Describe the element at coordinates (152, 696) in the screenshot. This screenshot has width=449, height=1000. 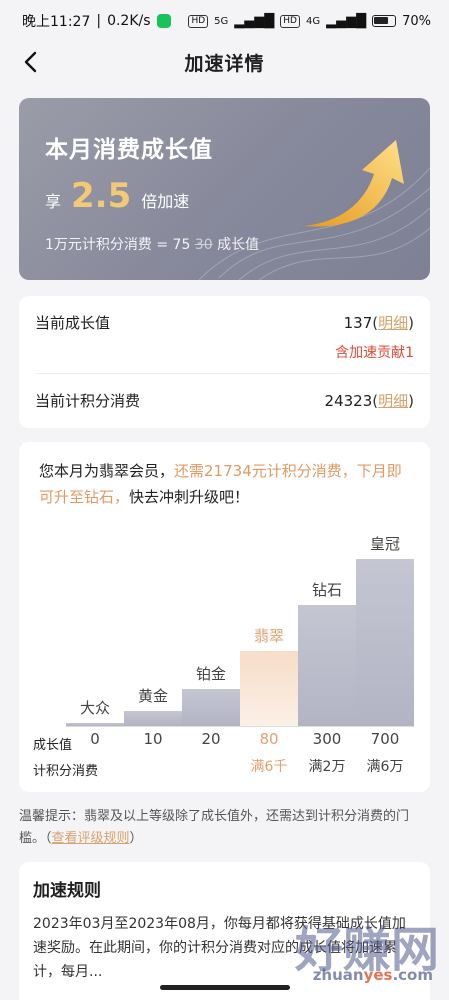
I see `level-label: 黄金` at that location.